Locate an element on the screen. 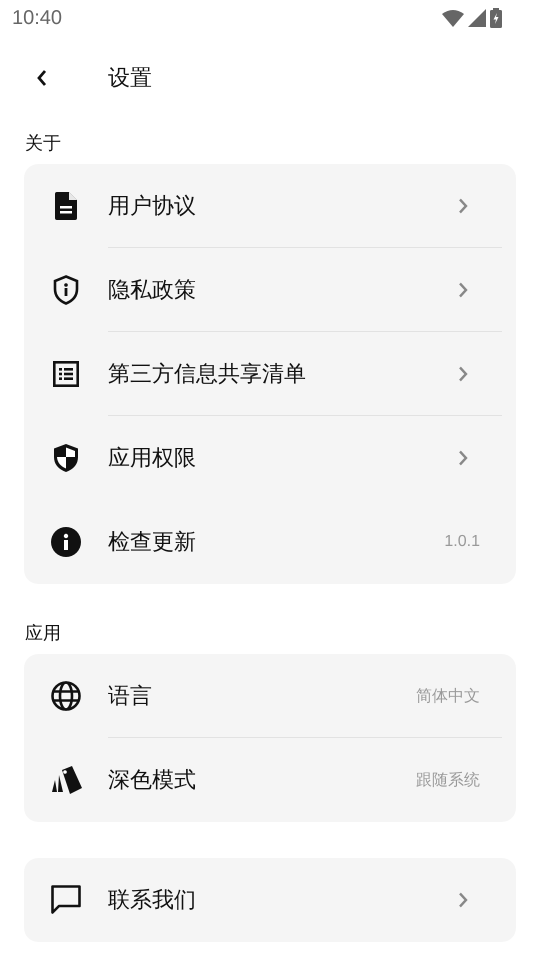 This screenshot has width=540, height=960. message-icon is located at coordinates (66, 900).